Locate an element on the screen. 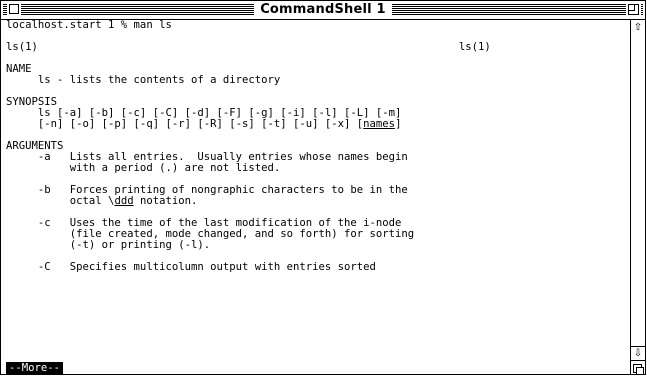 This screenshot has height=376, width=647. terminal-line: octal \ddd notation. is located at coordinates (316, 201).